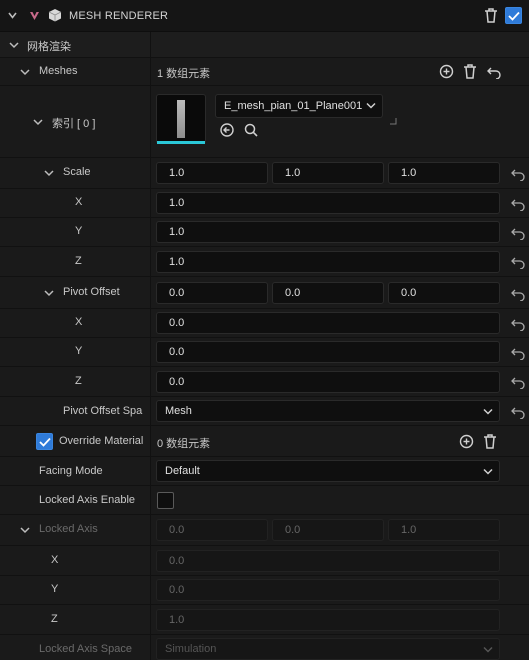 The width and height of the screenshot is (529, 660). I want to click on pivot-offset-space-label: Pivot Offset Spa, so click(103, 411).